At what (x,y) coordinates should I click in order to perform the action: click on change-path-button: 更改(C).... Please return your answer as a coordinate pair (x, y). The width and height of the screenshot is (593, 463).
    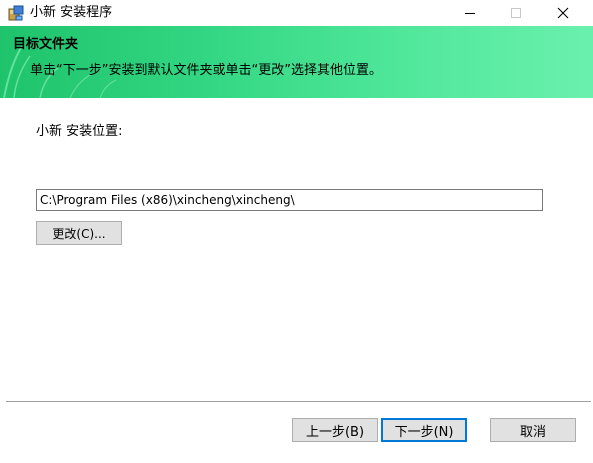
    Looking at the image, I should click on (79, 233).